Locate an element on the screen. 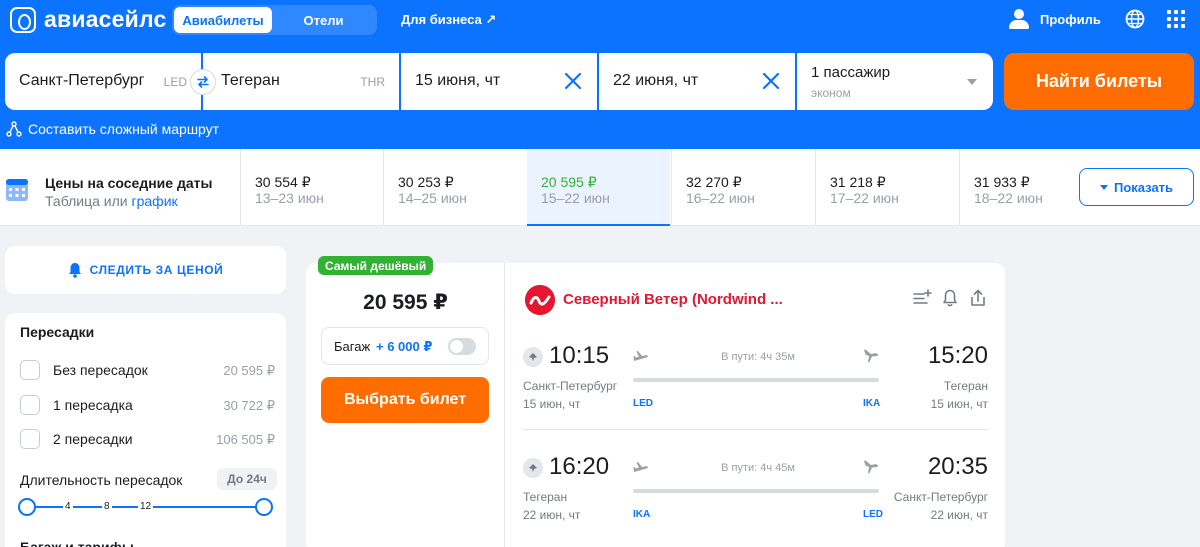  arrival-time: 20:35 is located at coordinates (957, 466).